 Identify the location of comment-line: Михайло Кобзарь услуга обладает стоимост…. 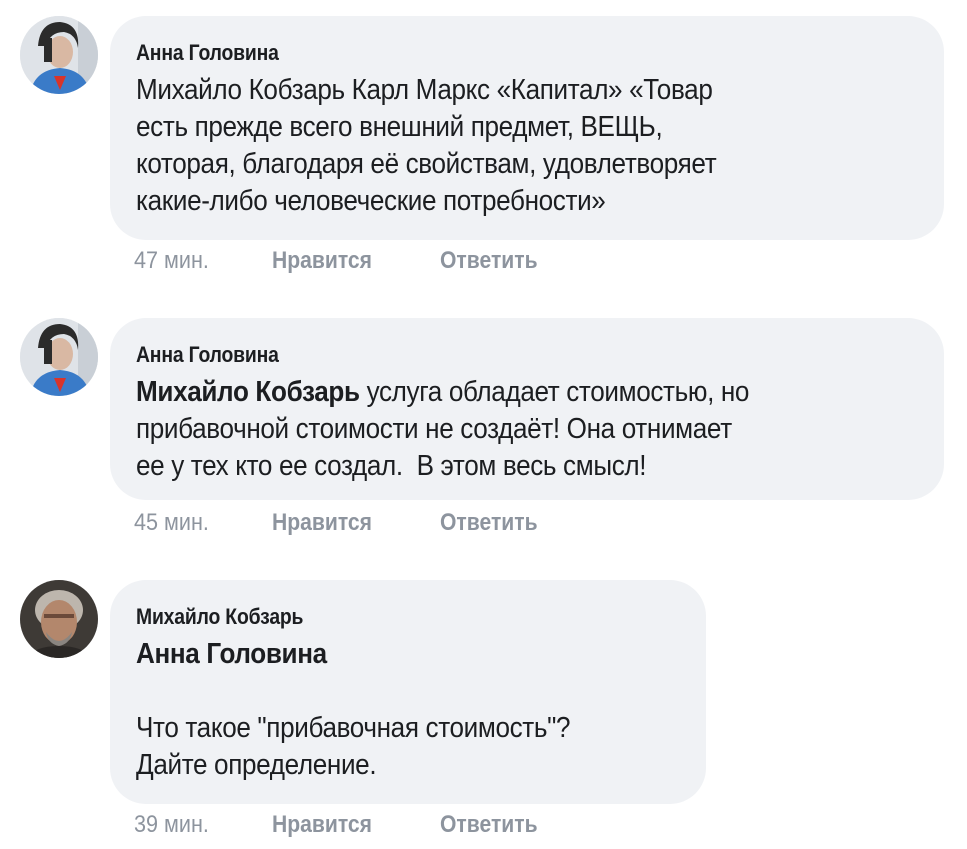
(488, 392).